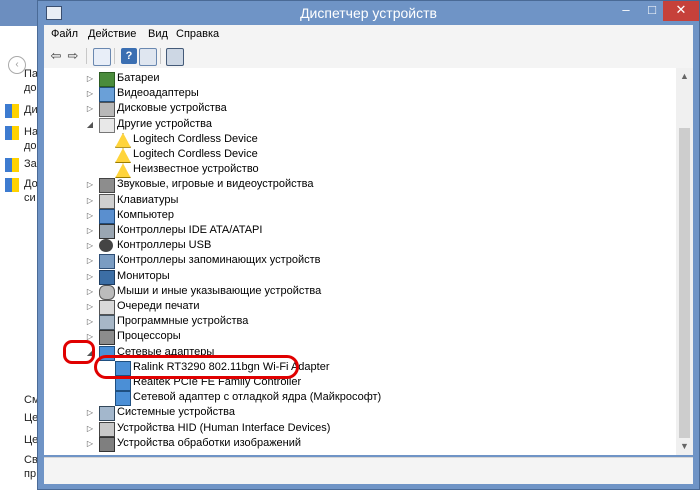 This screenshot has width=700, height=500. Describe the element at coordinates (145, 214) in the screenshot. I see `device-label: Компьютер` at that location.